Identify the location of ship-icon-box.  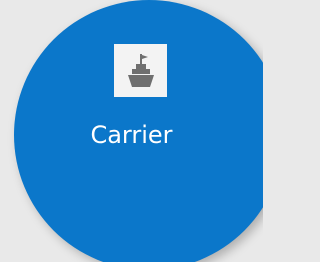
(140, 70).